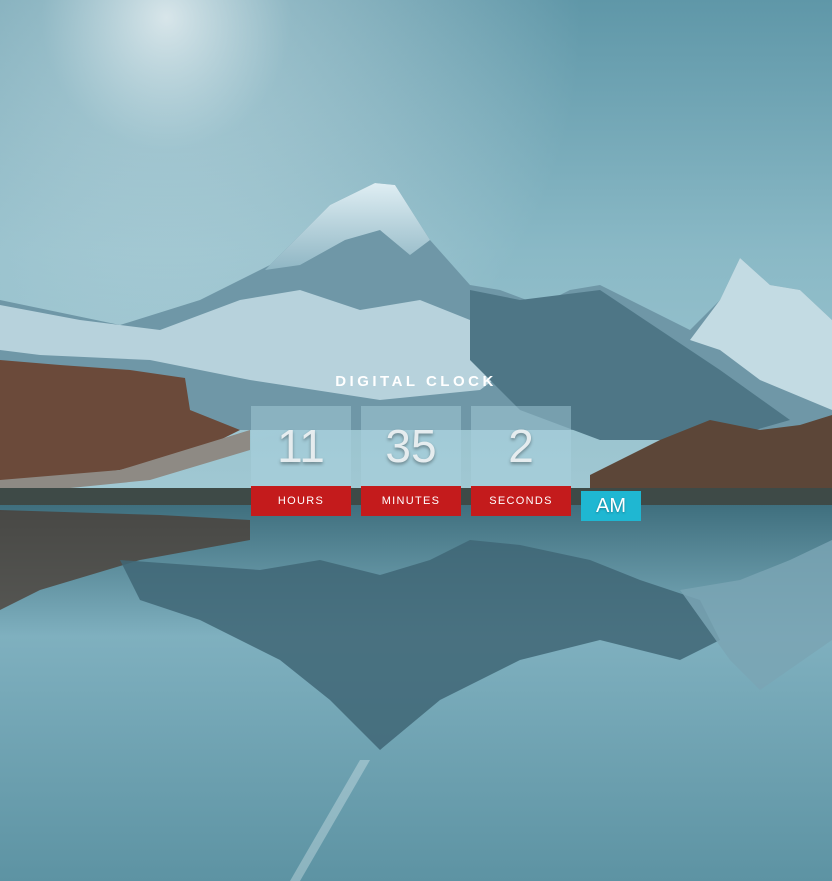 This screenshot has width=832, height=881. I want to click on minutes-unit: 35 MINUTES, so click(411, 461).